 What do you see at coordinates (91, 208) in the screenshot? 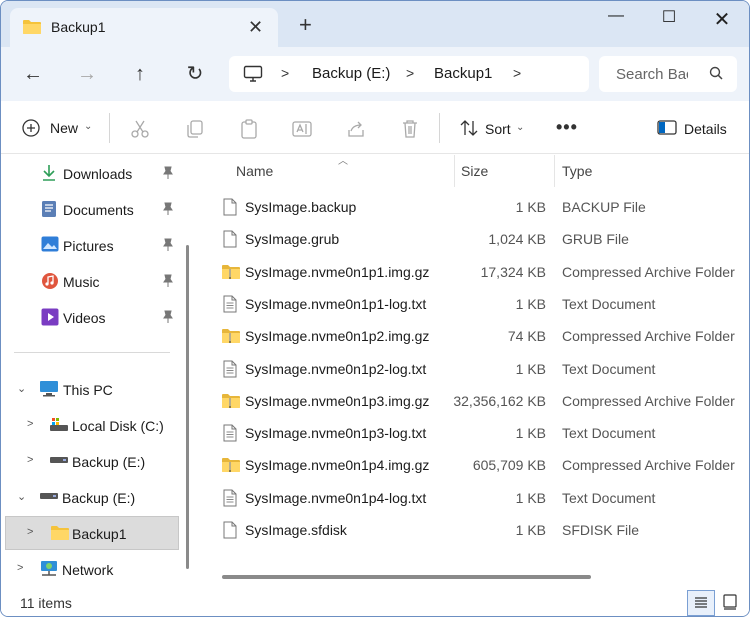
I see `sidebar-item-documents: Documents` at bounding box center [91, 208].